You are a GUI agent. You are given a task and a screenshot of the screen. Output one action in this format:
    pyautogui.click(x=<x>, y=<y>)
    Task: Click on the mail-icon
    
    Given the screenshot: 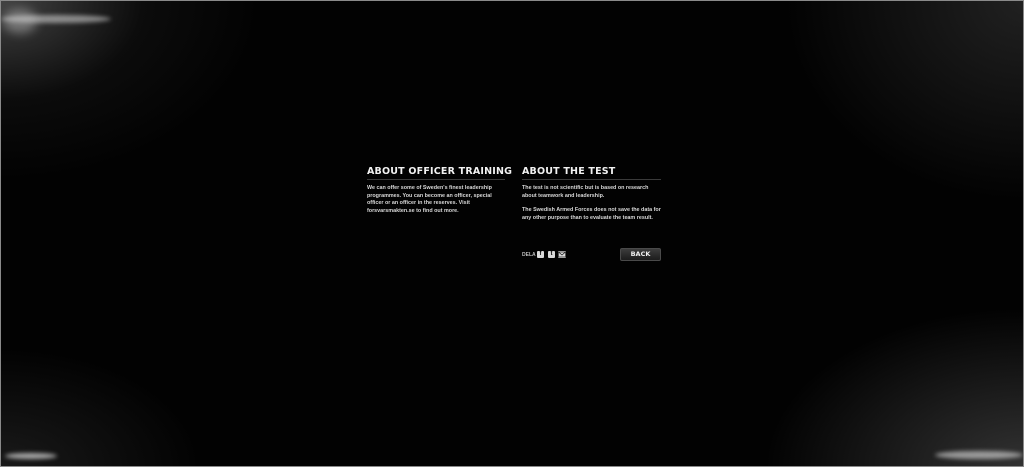 What is the action you would take?
    pyautogui.click(x=562, y=254)
    